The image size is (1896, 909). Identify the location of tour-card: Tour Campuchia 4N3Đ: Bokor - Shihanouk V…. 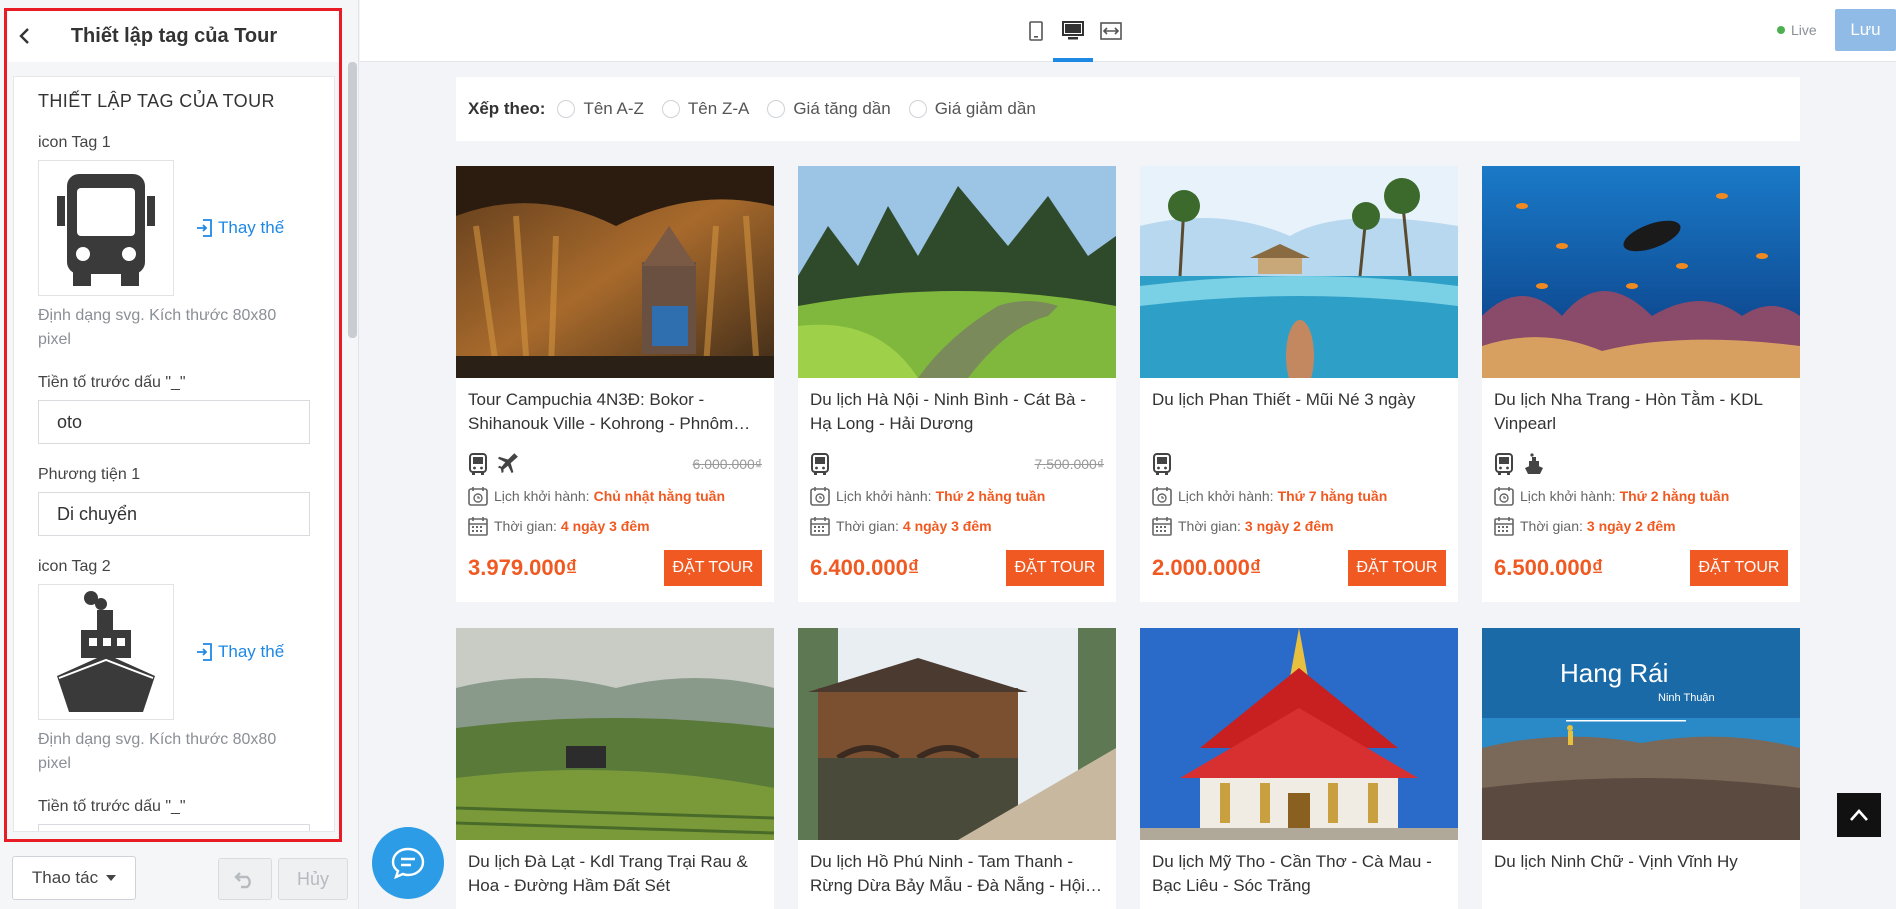
(615, 384).